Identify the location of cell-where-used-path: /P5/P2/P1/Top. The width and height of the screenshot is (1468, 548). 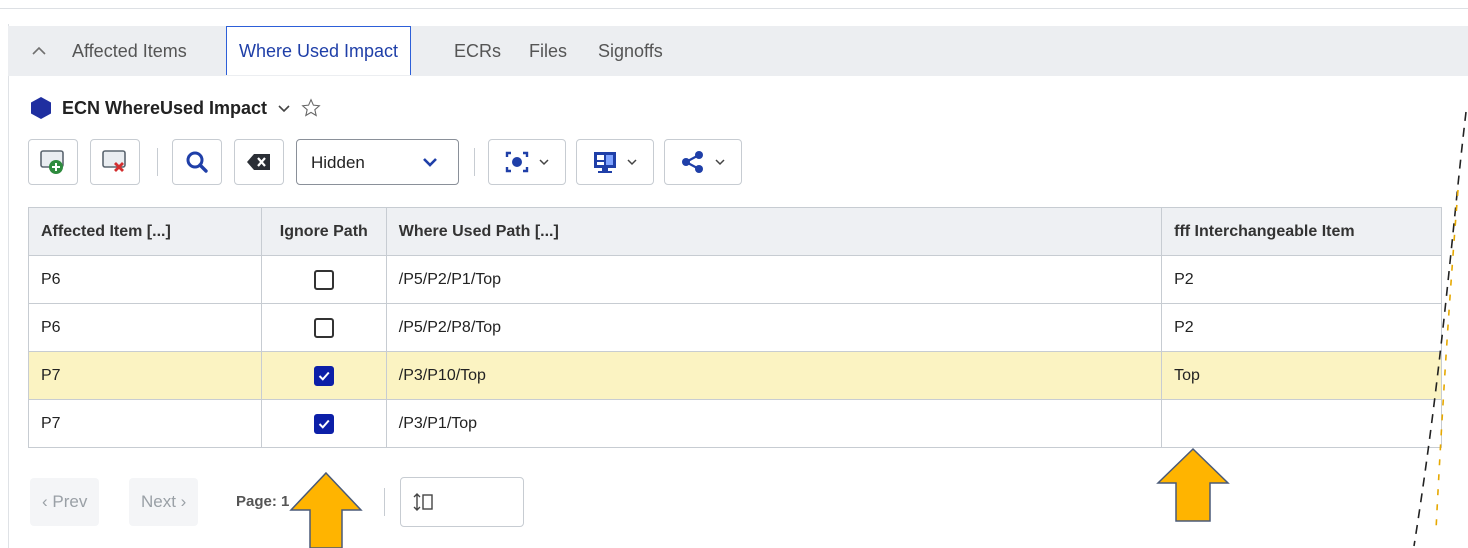
(774, 279).